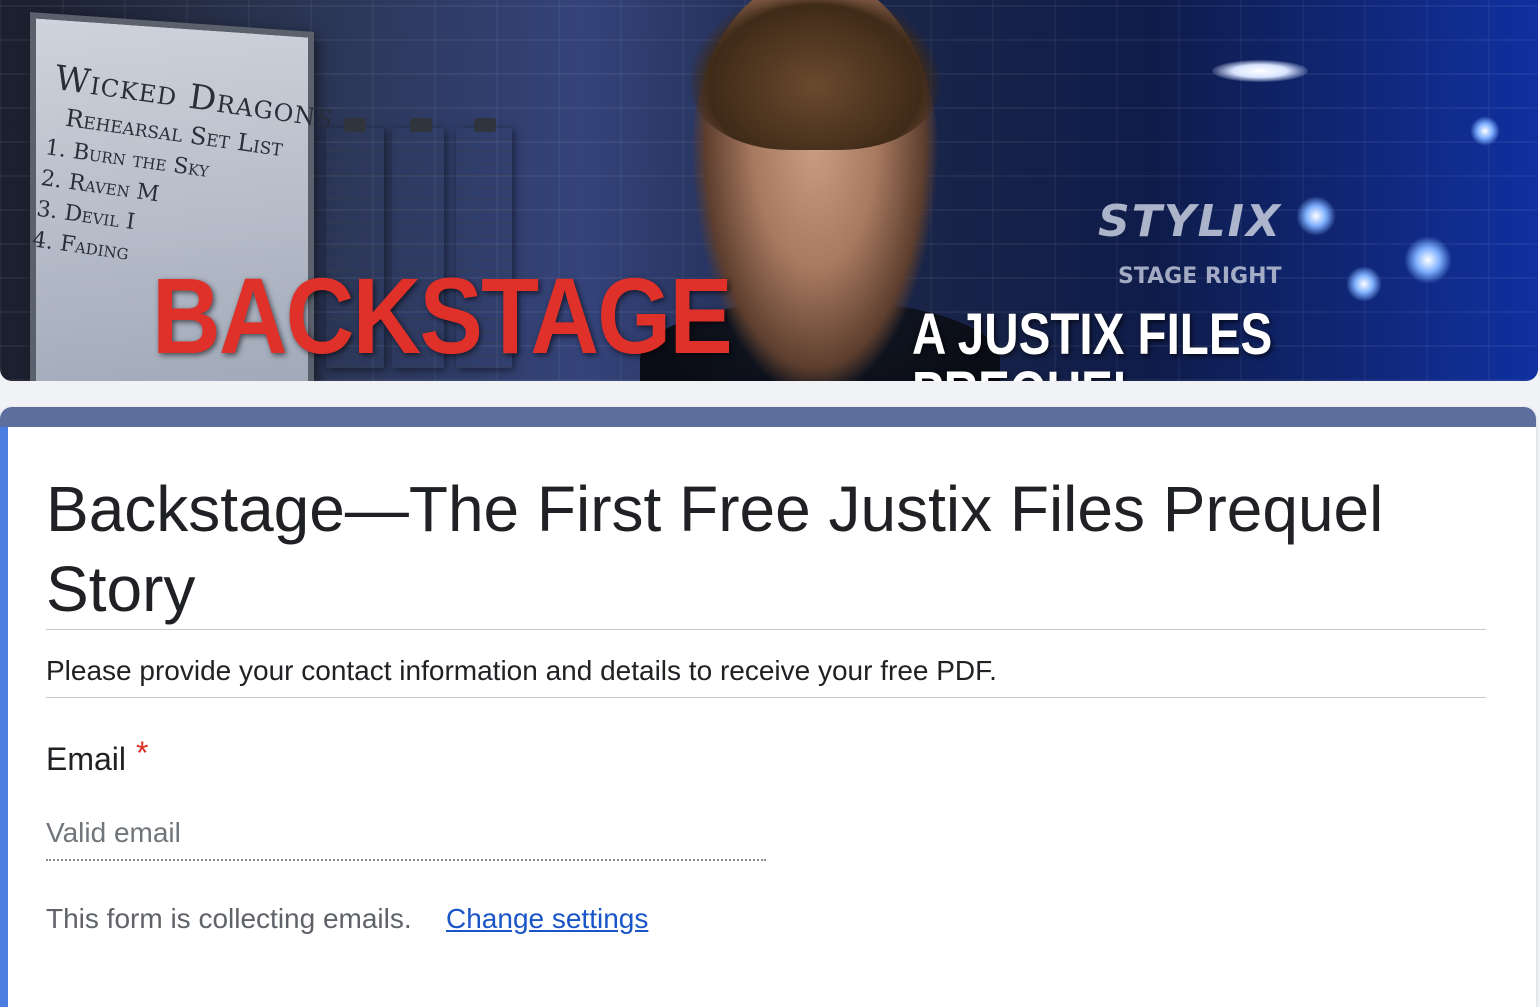 Image resolution: width=1540 pixels, height=1007 pixels. What do you see at coordinates (229, 918) in the screenshot?
I see `collecting-emails-note: This form is collecting emails.` at bounding box center [229, 918].